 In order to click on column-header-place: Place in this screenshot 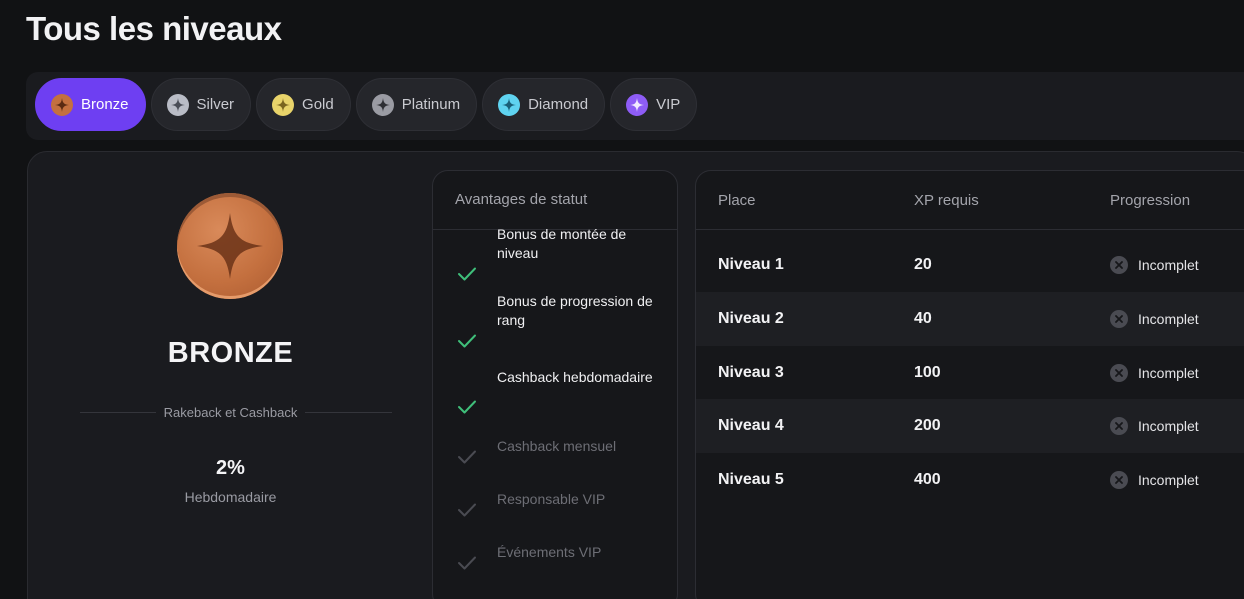, I will do `click(737, 200)`.